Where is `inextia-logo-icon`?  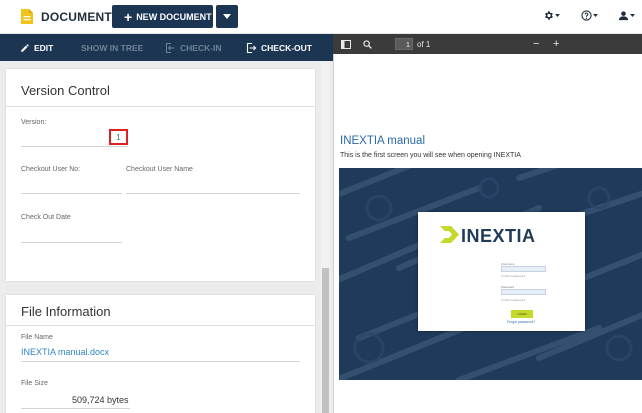
inextia-logo-icon is located at coordinates (449, 234).